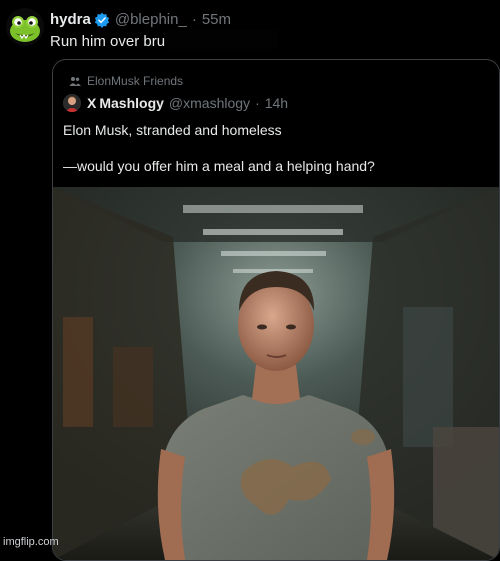  Describe the element at coordinates (25, 27) in the screenshot. I see `green-frog-character-icon` at that location.